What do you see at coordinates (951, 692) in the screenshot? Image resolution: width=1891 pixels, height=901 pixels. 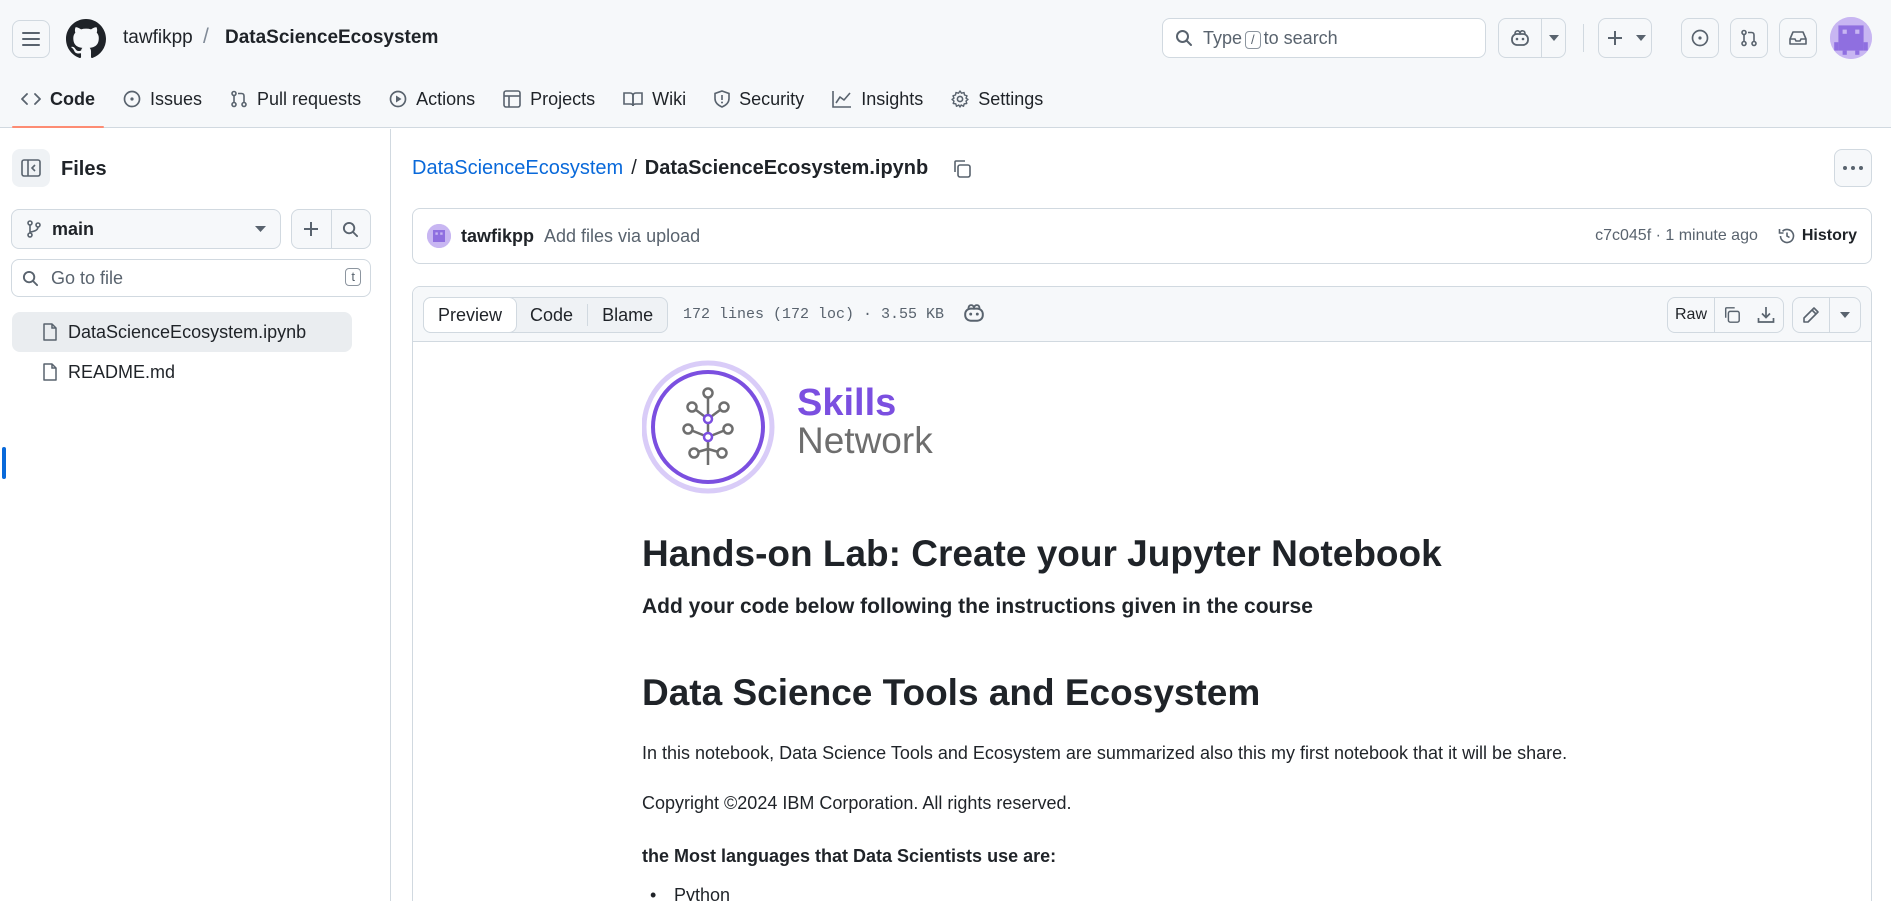 I see `notebook-heading-2: Data Science Tools and Ecosystem` at bounding box center [951, 692].